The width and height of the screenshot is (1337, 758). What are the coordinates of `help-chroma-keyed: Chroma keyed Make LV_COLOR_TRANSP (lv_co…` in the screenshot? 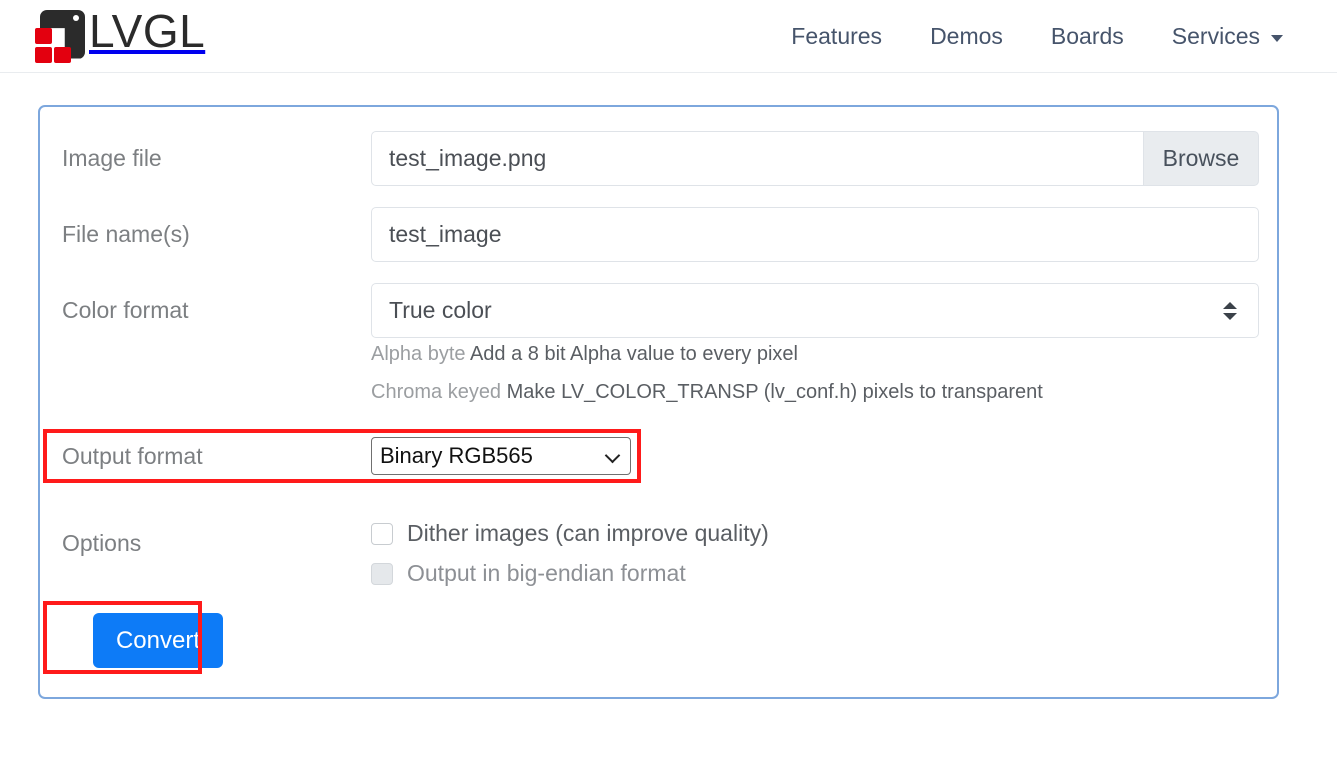 It's located at (707, 392).